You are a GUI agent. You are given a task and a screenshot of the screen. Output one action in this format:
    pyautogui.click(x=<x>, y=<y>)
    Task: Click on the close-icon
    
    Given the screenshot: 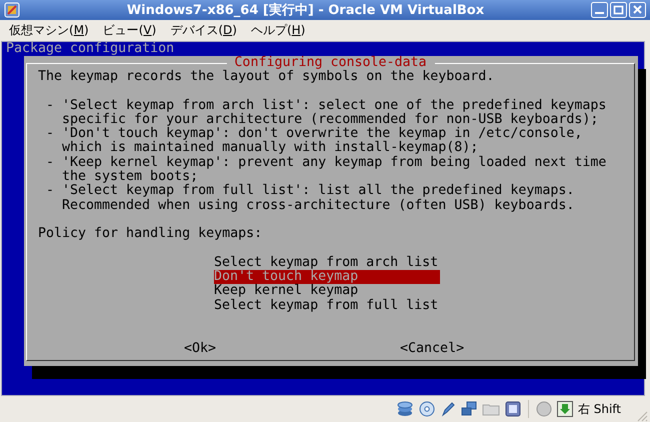 What is the action you would take?
    pyautogui.click(x=637, y=10)
    